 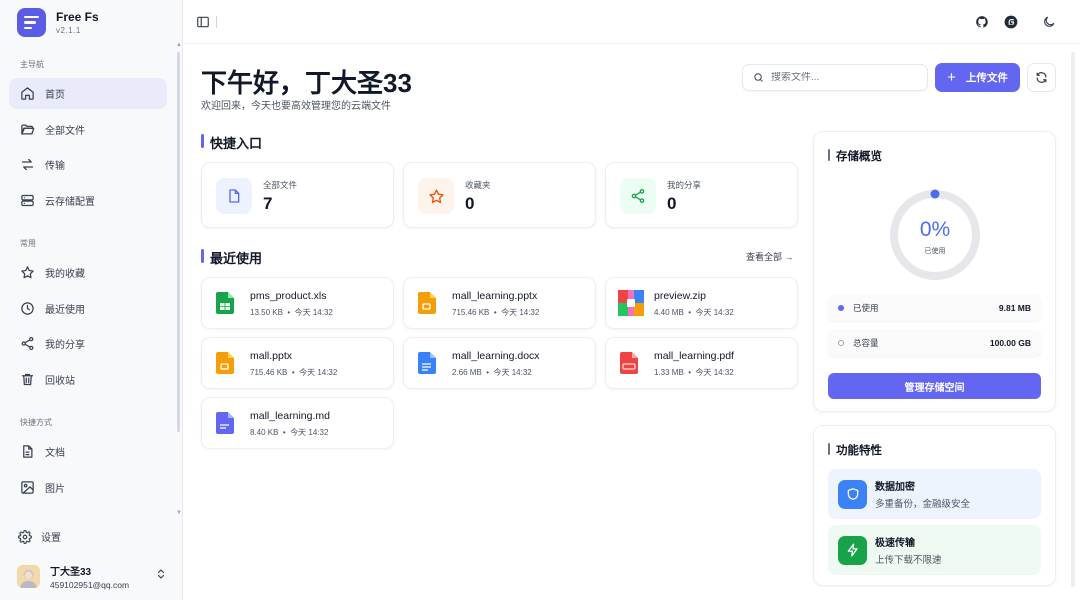 I want to click on storage-percent-label: 已使用, so click(x=935, y=251).